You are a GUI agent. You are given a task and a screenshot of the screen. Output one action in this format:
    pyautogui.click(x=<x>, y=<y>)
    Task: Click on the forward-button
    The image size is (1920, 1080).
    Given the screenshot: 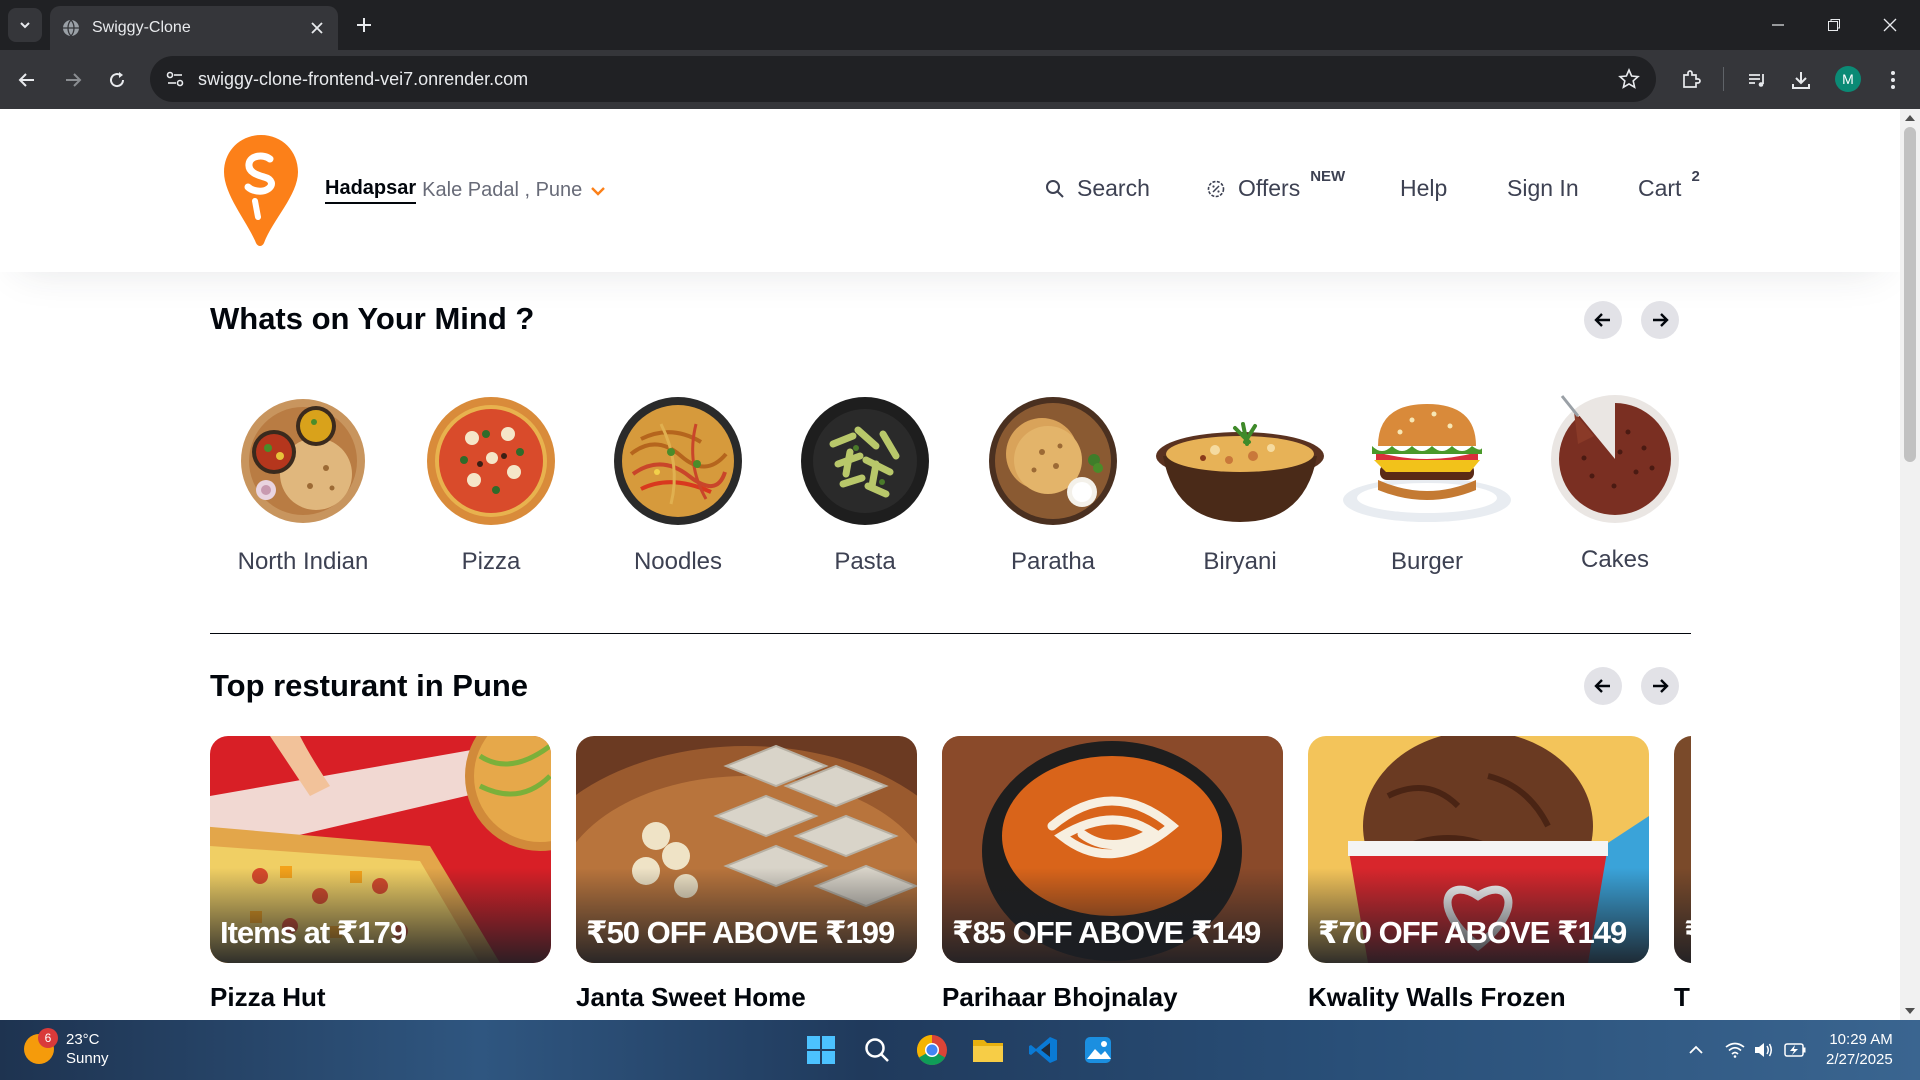 What is the action you would take?
    pyautogui.click(x=73, y=80)
    